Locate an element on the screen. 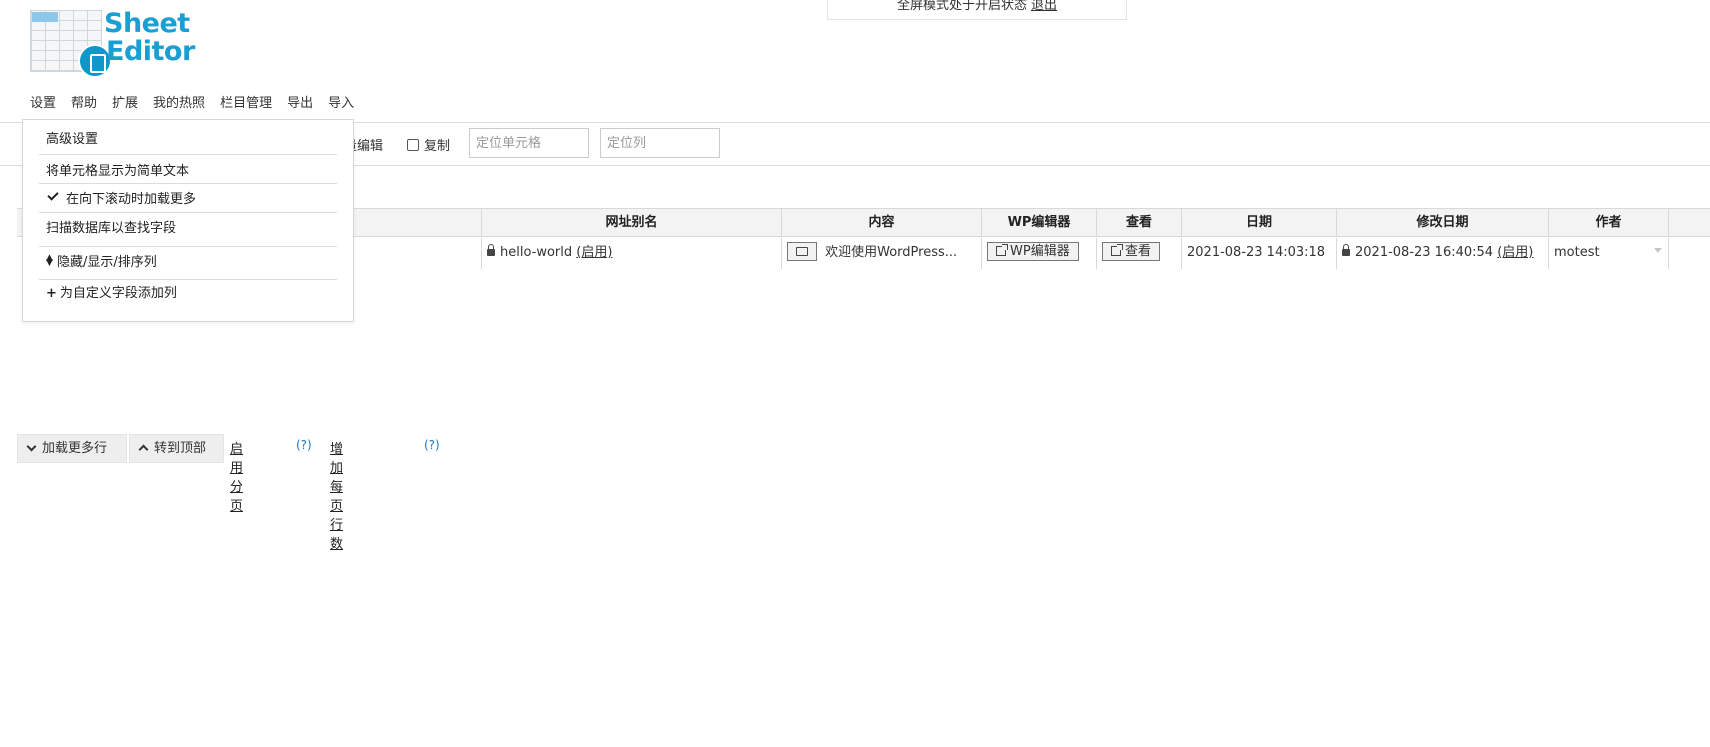 The image size is (1710, 747). author-cell: motest is located at coordinates (1609, 253).